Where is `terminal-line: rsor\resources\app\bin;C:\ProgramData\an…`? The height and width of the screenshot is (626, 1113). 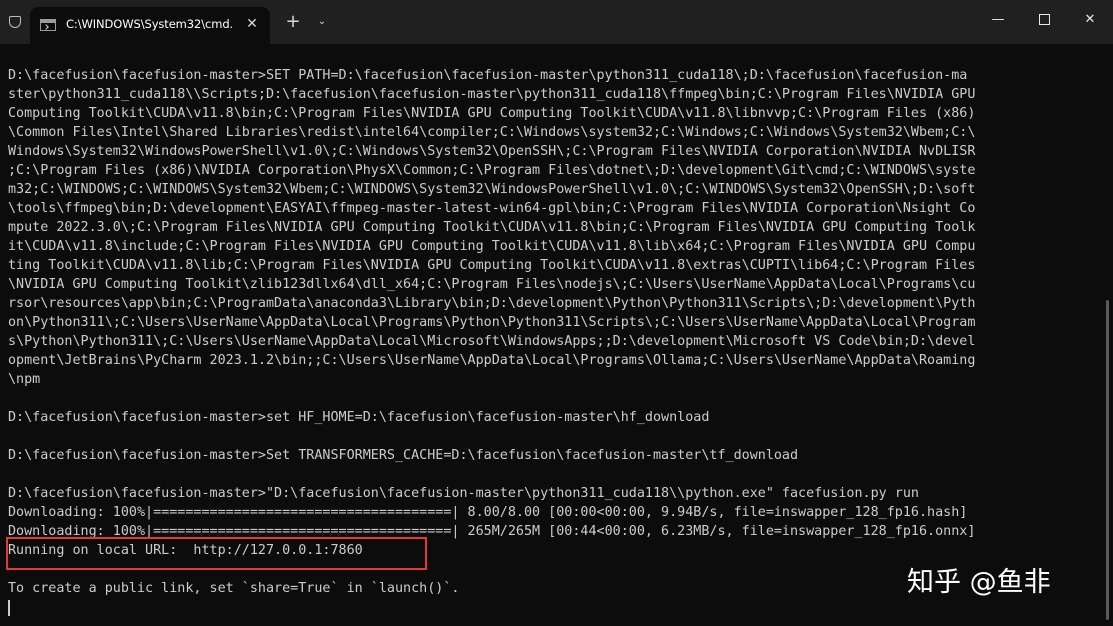
terminal-line: rsor\resources\app\bin;C:\ProgramData\an… is located at coordinates (492, 303).